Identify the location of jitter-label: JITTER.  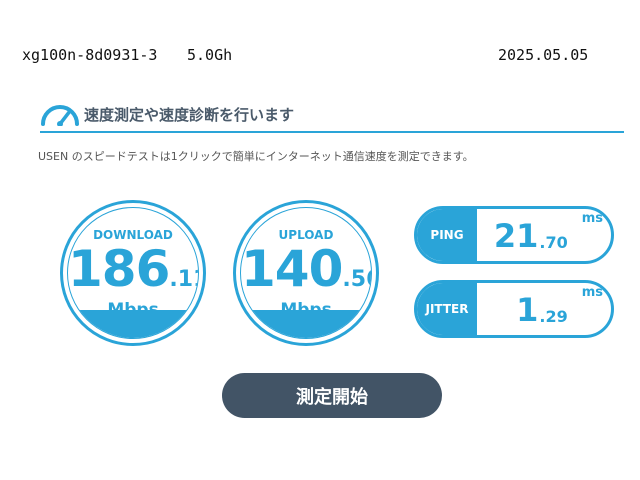
(447, 309).